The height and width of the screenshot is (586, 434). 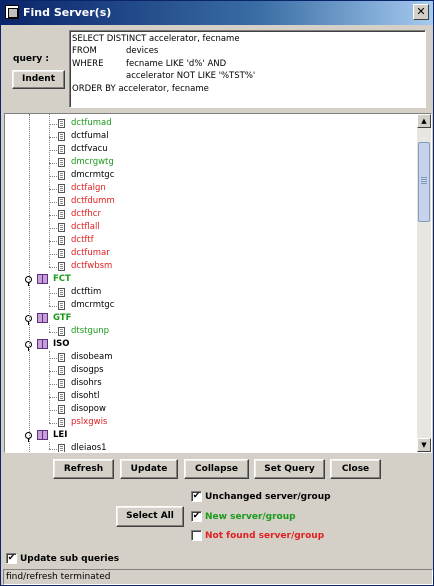 I want to click on not-found-checkbox, so click(x=196, y=535).